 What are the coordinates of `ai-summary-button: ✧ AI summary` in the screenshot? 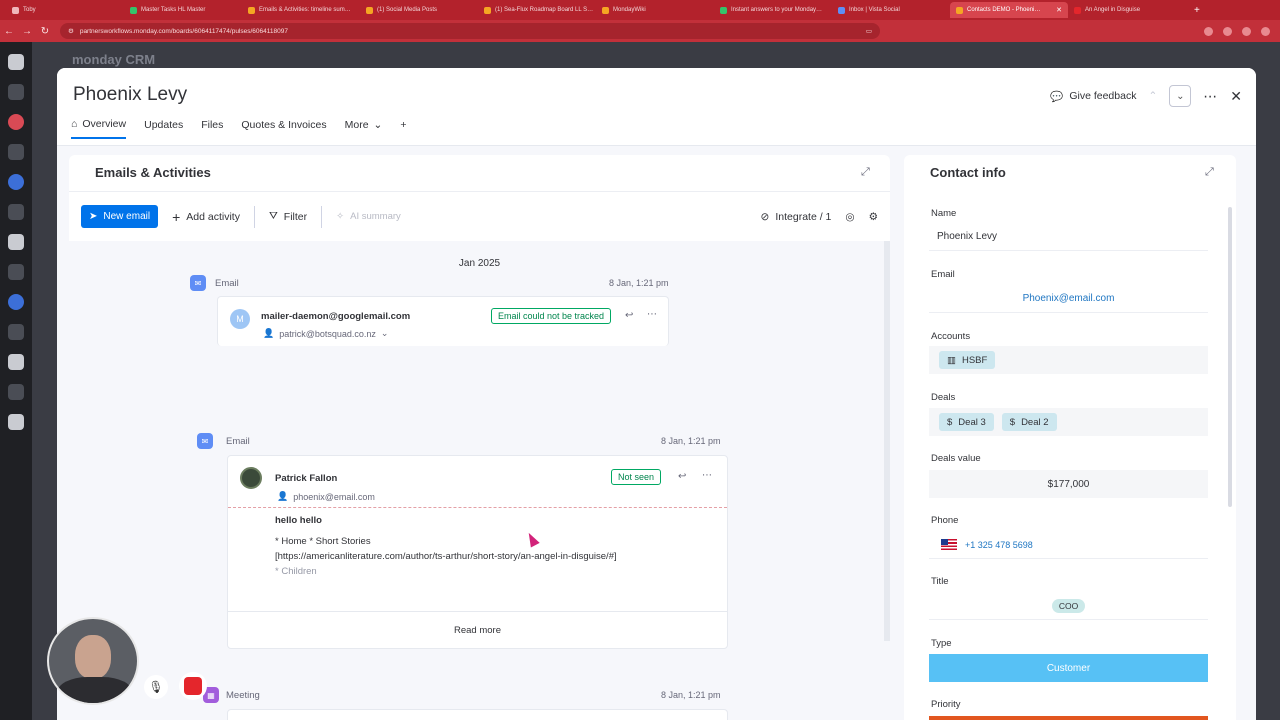 It's located at (368, 216).